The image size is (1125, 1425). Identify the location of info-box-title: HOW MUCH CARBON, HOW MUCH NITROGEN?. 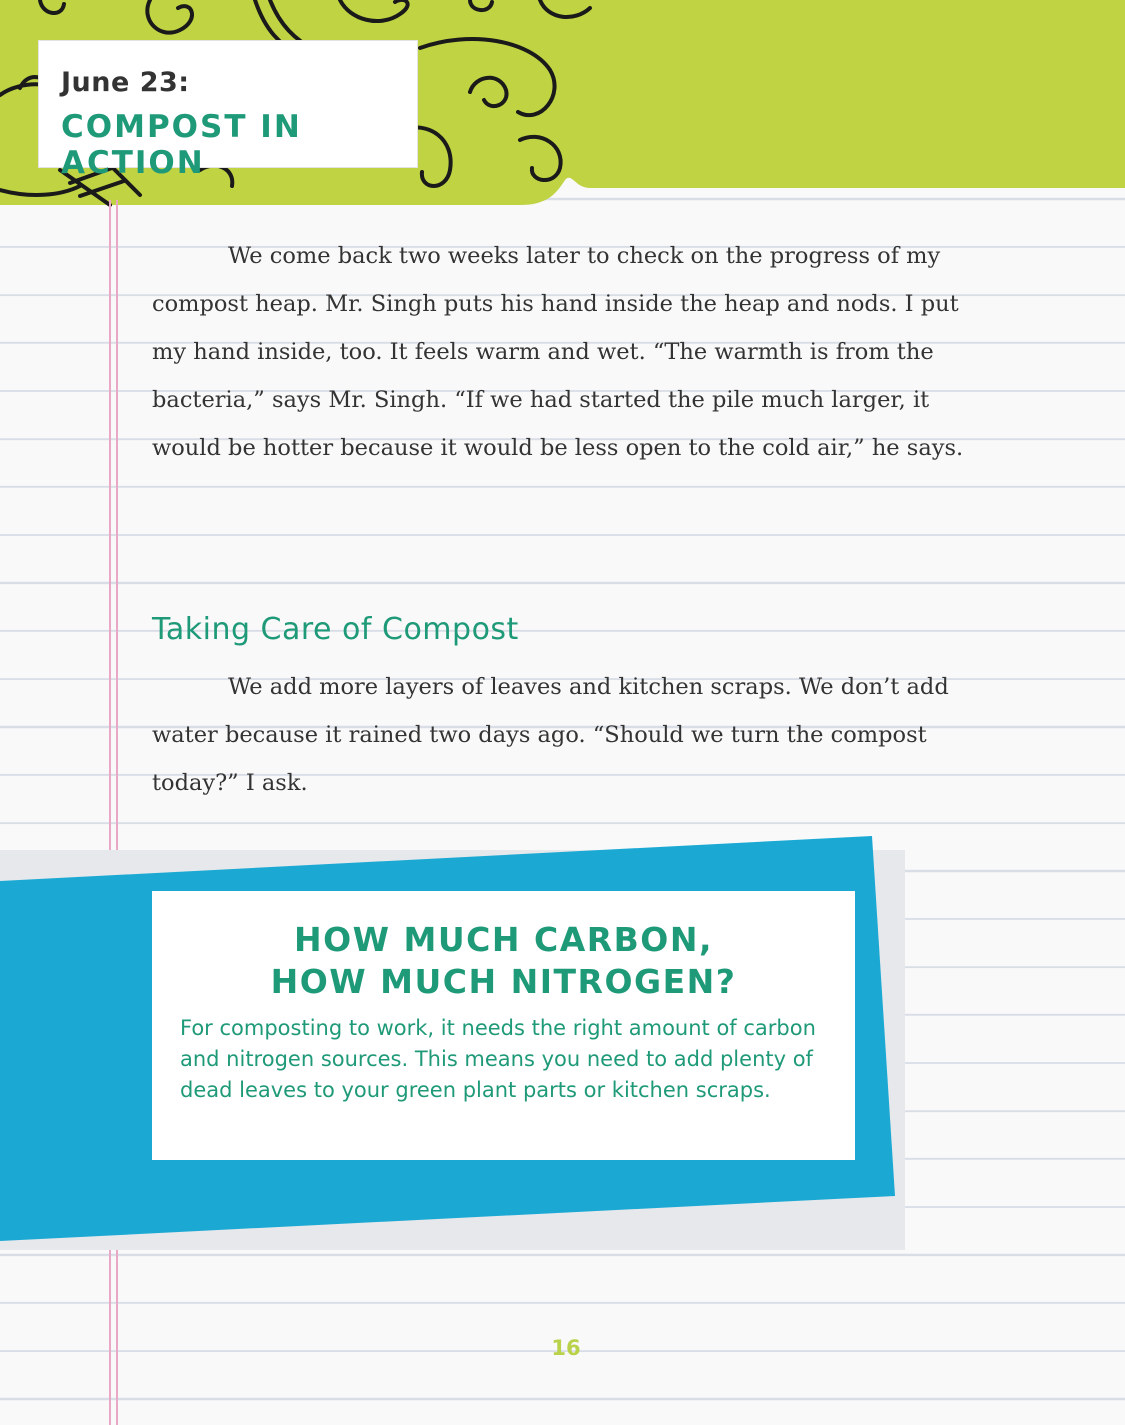
(503, 961).